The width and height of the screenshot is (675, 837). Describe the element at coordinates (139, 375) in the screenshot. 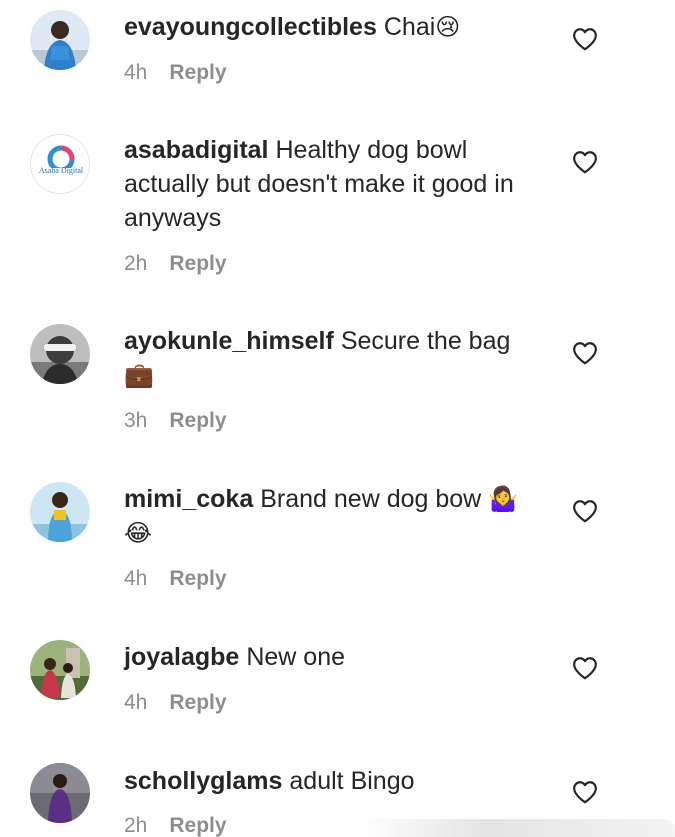

I see `briefcase-emoji: 💼` at that location.